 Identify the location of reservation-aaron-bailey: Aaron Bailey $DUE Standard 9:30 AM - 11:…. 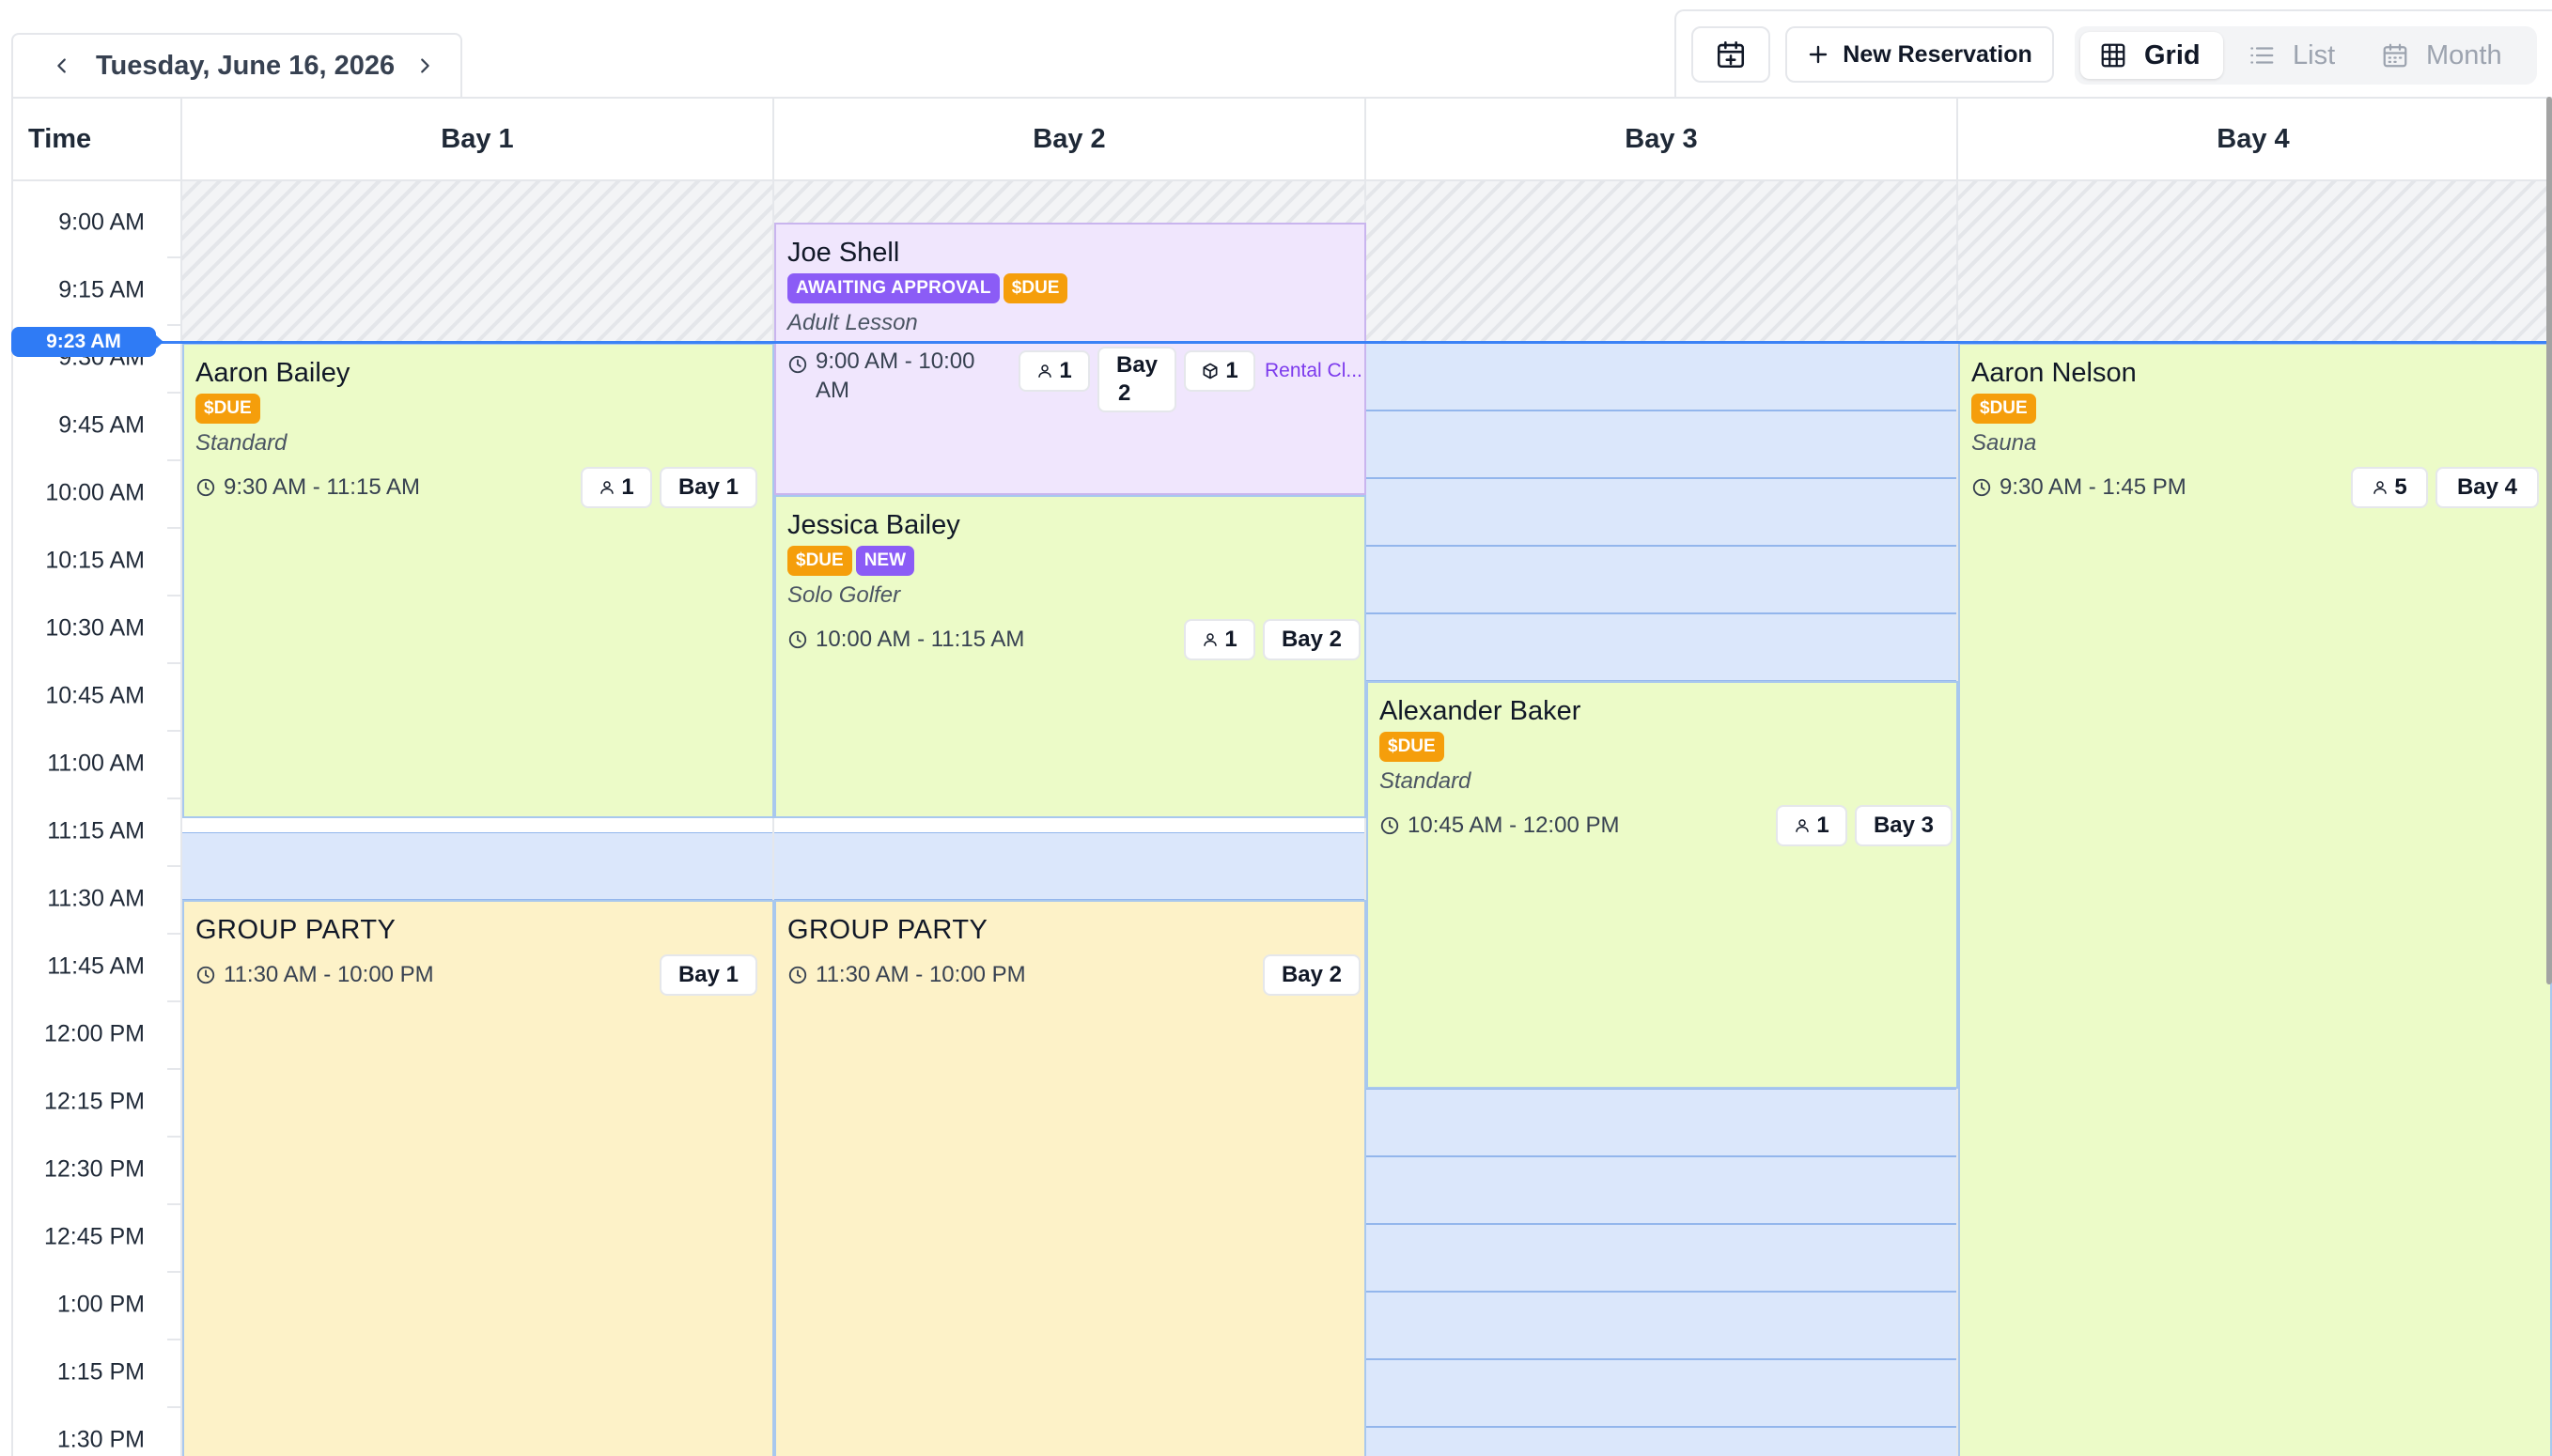
(478, 580).